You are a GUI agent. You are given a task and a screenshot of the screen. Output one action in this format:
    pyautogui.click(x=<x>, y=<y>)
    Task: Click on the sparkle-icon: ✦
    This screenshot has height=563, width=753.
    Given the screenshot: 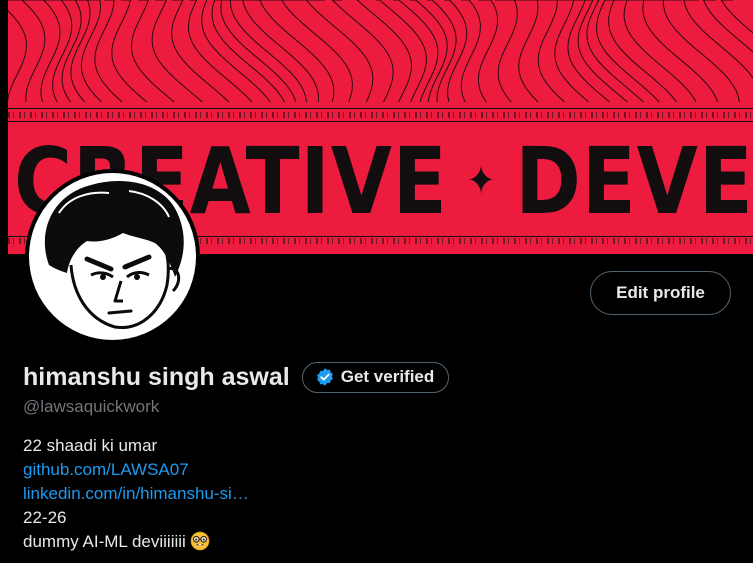 What is the action you would take?
    pyautogui.click(x=481, y=181)
    